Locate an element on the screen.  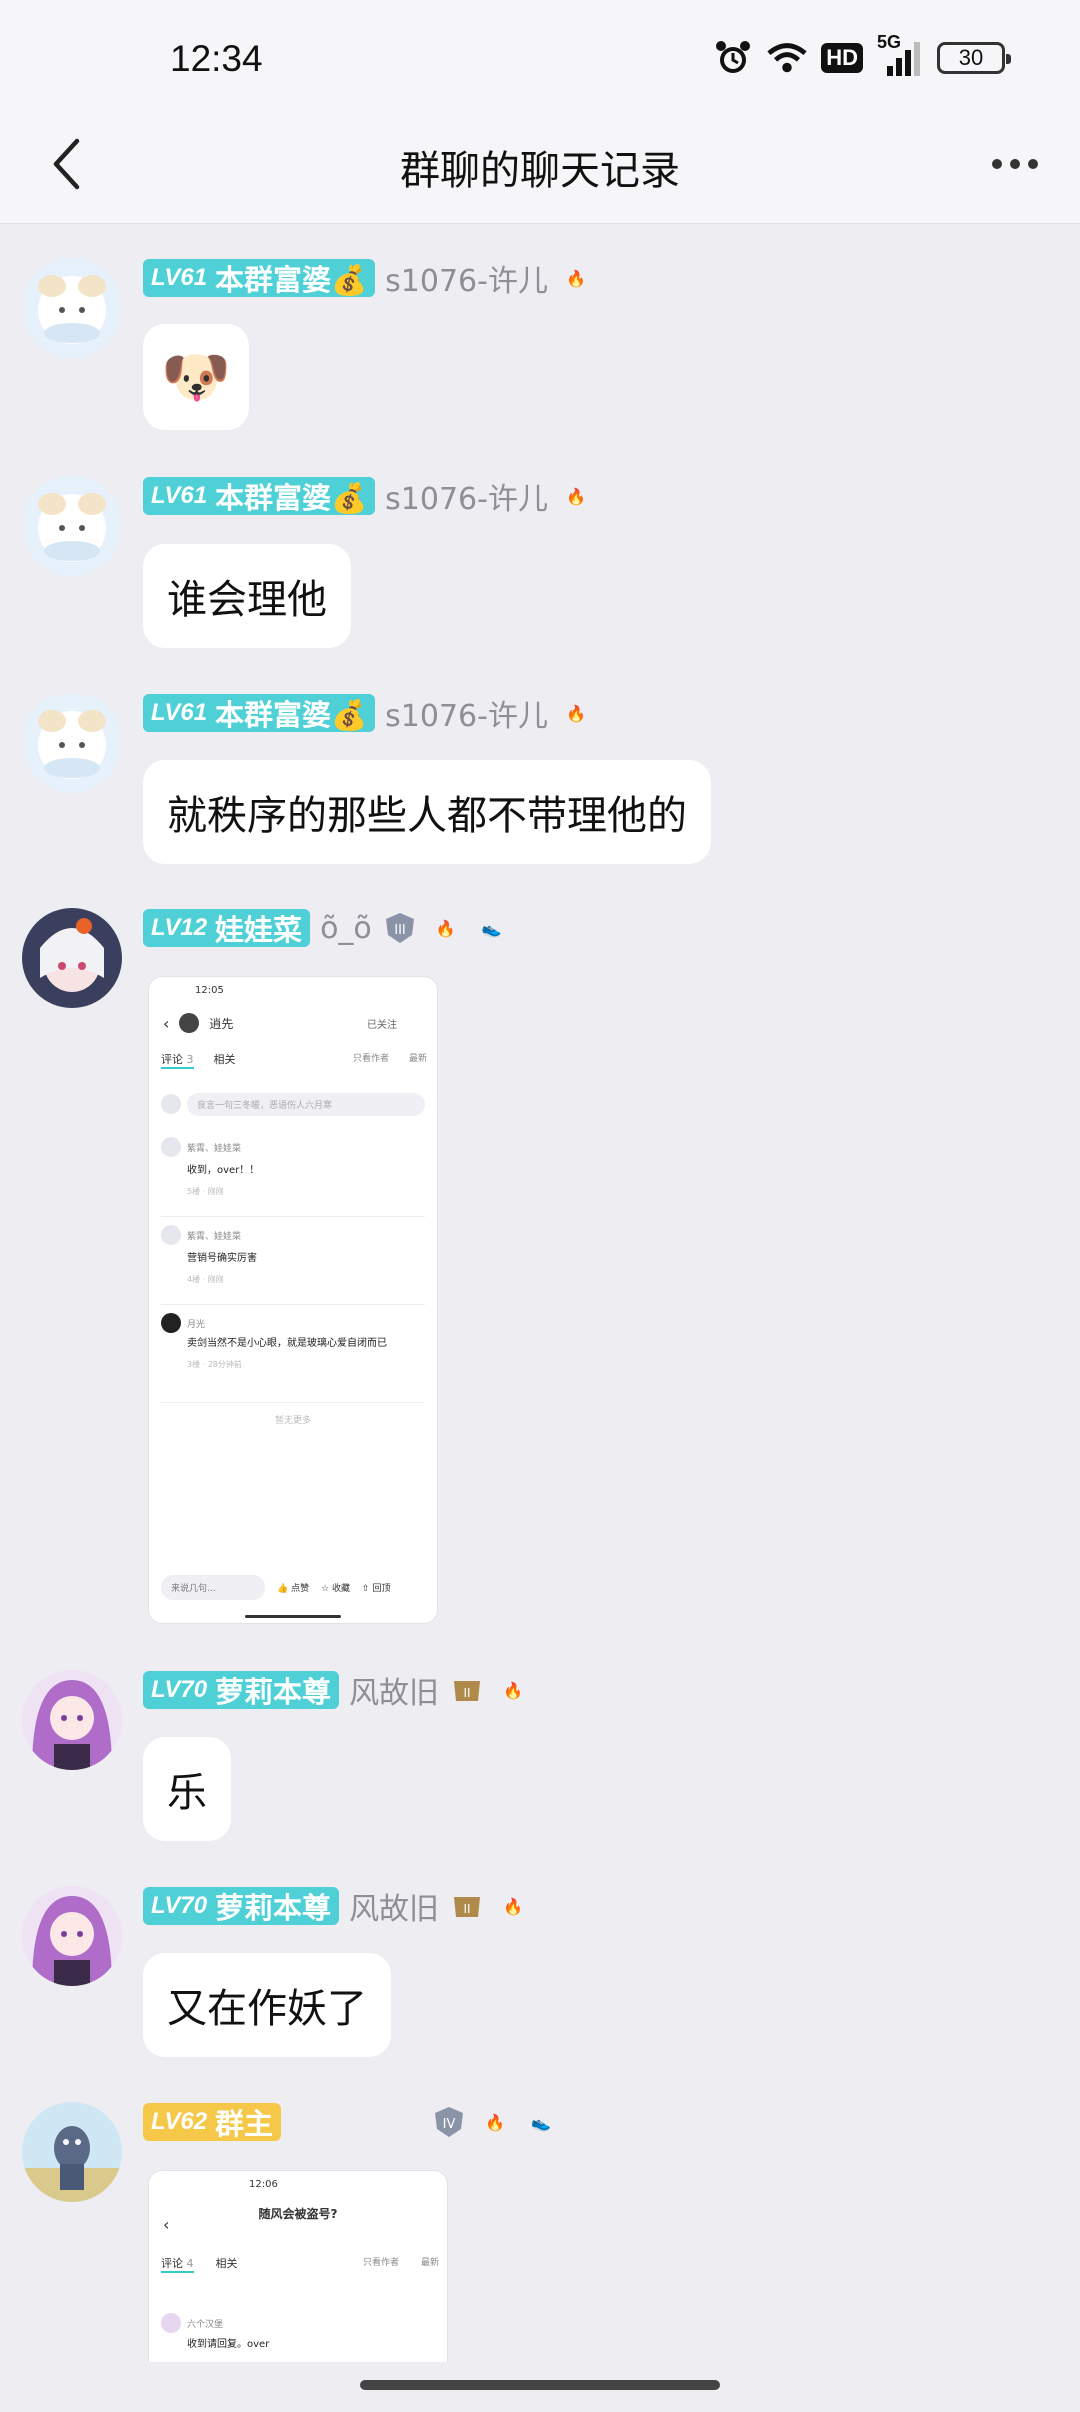
mini-fav: ☆ 收藏 is located at coordinates (336, 1589).